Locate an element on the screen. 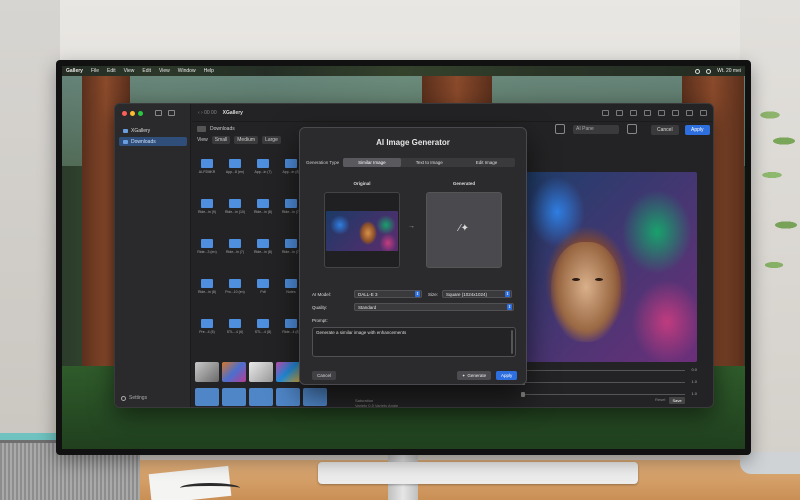 This screenshot has height=500, width=800. ai-model-select: DALL-E 3 ⇕ is located at coordinates (388, 294).